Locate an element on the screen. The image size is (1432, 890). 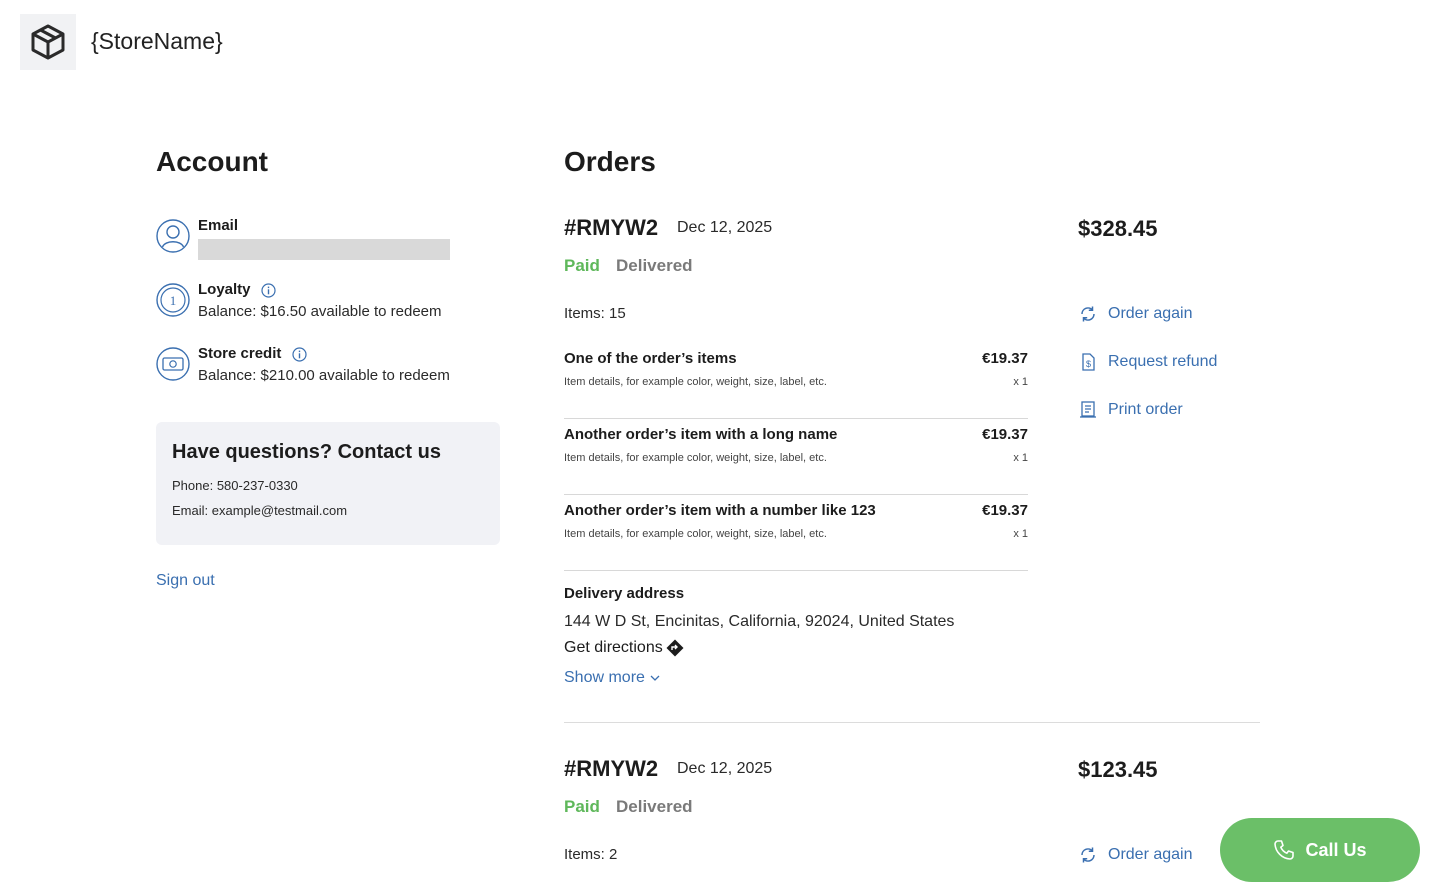
store-credit-icon is located at coordinates (173, 366).